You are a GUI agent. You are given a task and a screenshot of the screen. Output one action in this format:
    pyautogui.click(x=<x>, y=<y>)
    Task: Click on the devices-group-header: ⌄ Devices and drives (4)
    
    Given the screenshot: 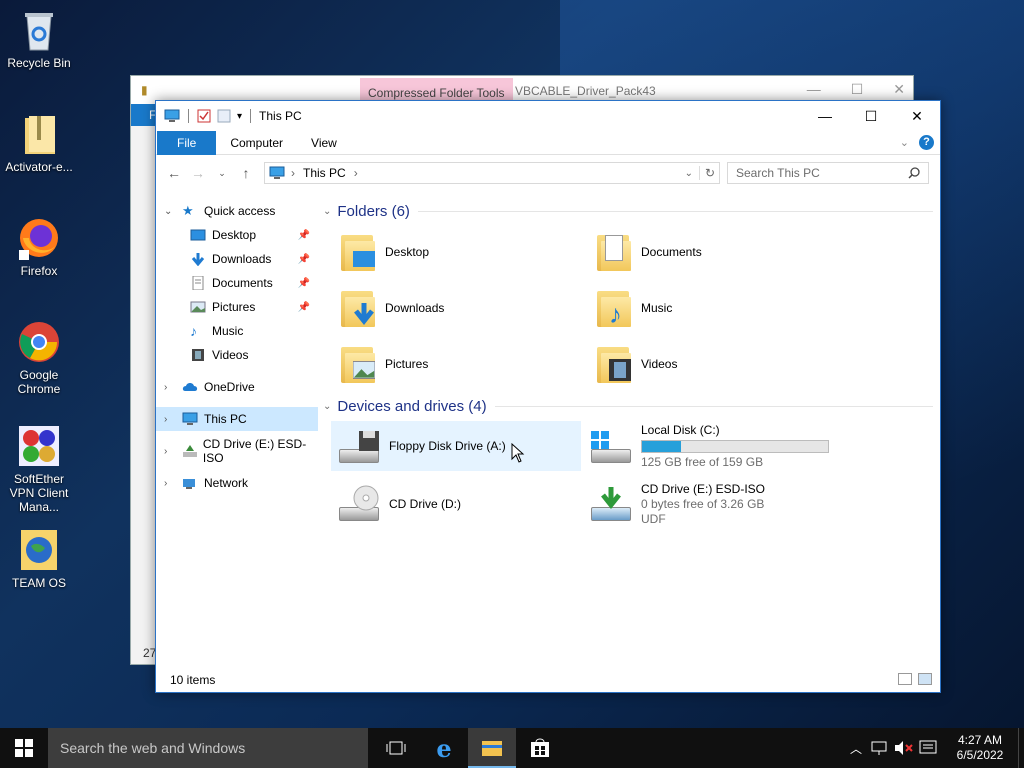 What is the action you would take?
    pyautogui.click(x=627, y=406)
    